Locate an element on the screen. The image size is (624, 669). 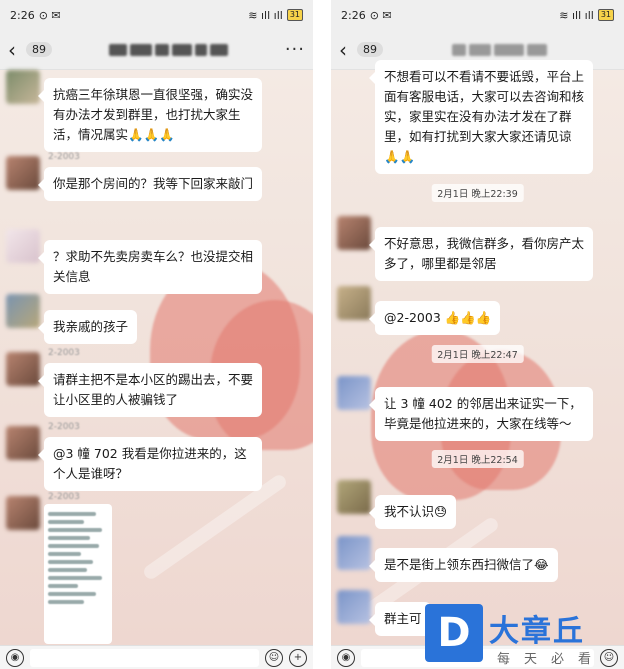
image-message-thumbnail is located at coordinates (78, 574).